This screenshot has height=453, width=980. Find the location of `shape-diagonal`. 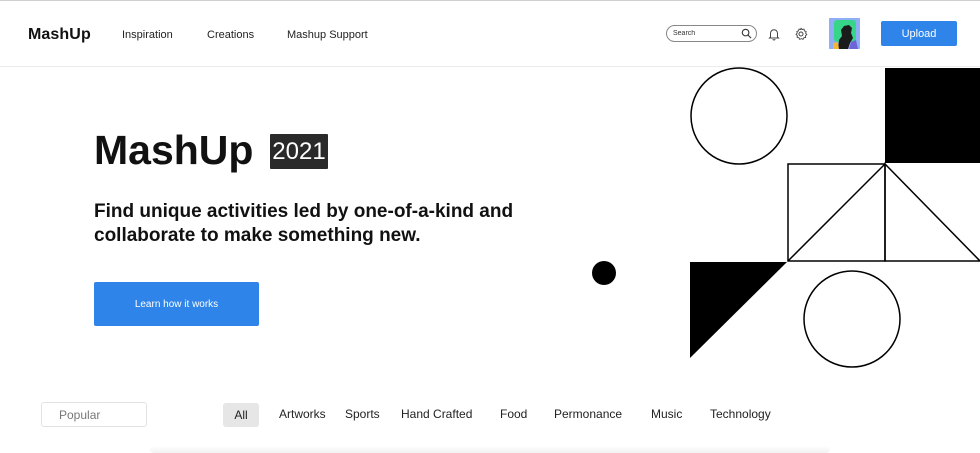

shape-diagonal is located at coordinates (836, 212).